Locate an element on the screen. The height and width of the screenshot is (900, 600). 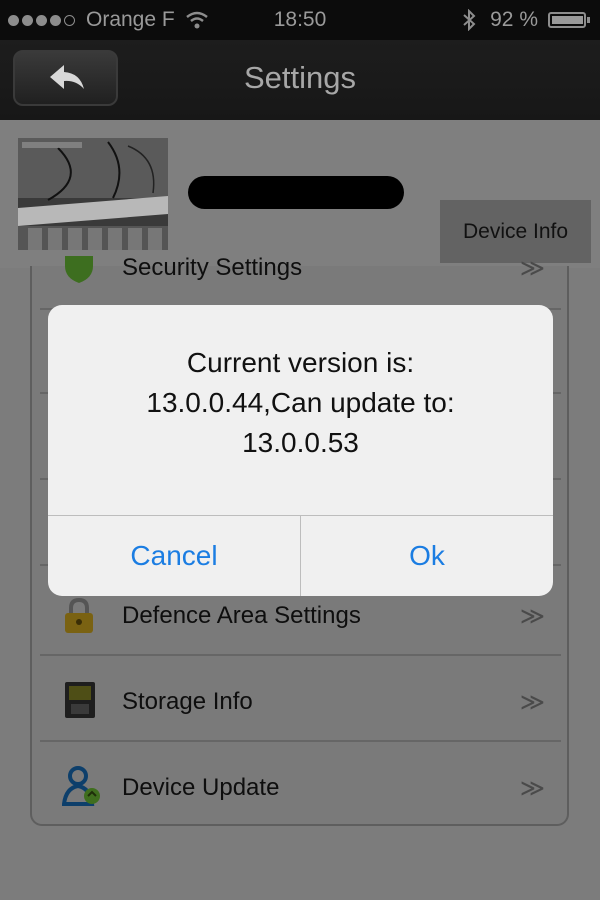
list-item-security-settings: Security Settings ≫ is located at coordinates (300, 268).